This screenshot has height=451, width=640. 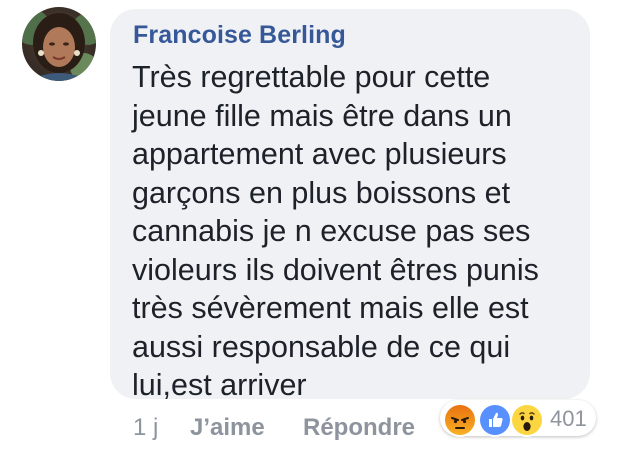 What do you see at coordinates (359, 428) in the screenshot?
I see `reply-button: Répondre` at bounding box center [359, 428].